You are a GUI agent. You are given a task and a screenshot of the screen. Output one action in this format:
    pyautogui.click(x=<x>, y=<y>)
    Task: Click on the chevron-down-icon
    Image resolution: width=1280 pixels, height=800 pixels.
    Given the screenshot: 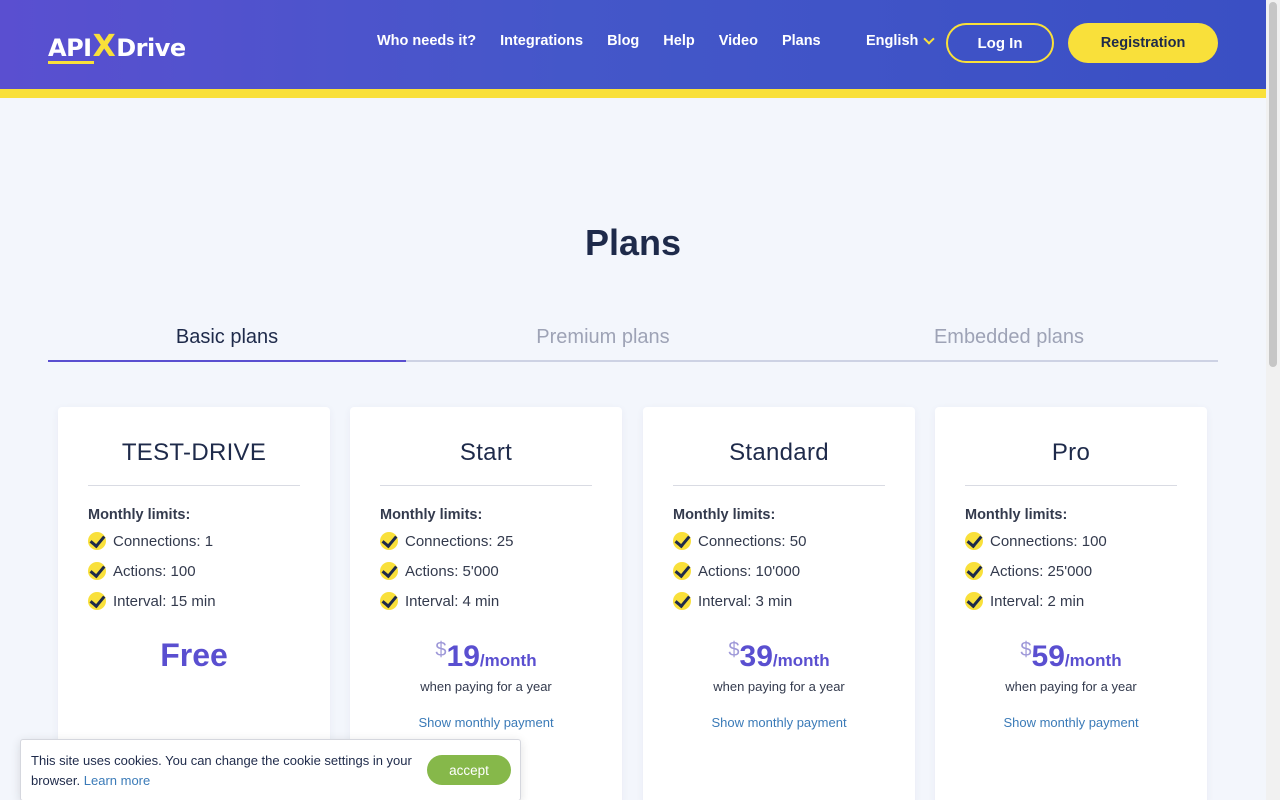 What is the action you would take?
    pyautogui.click(x=929, y=39)
    